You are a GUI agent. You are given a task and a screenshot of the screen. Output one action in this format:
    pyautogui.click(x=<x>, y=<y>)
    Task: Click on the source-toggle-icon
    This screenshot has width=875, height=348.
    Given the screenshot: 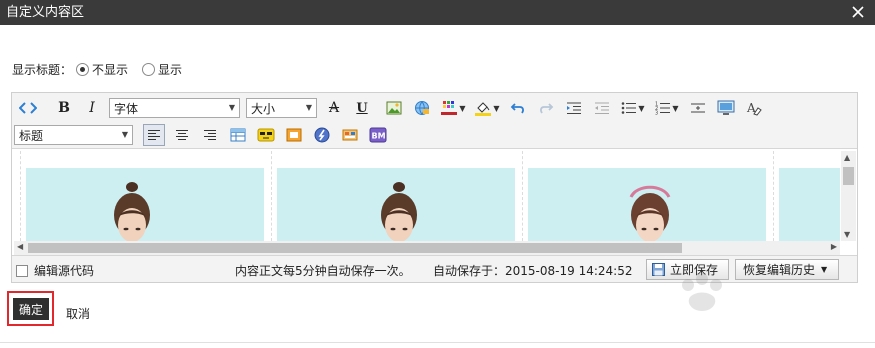 What is the action you would take?
    pyautogui.click(x=28, y=108)
    